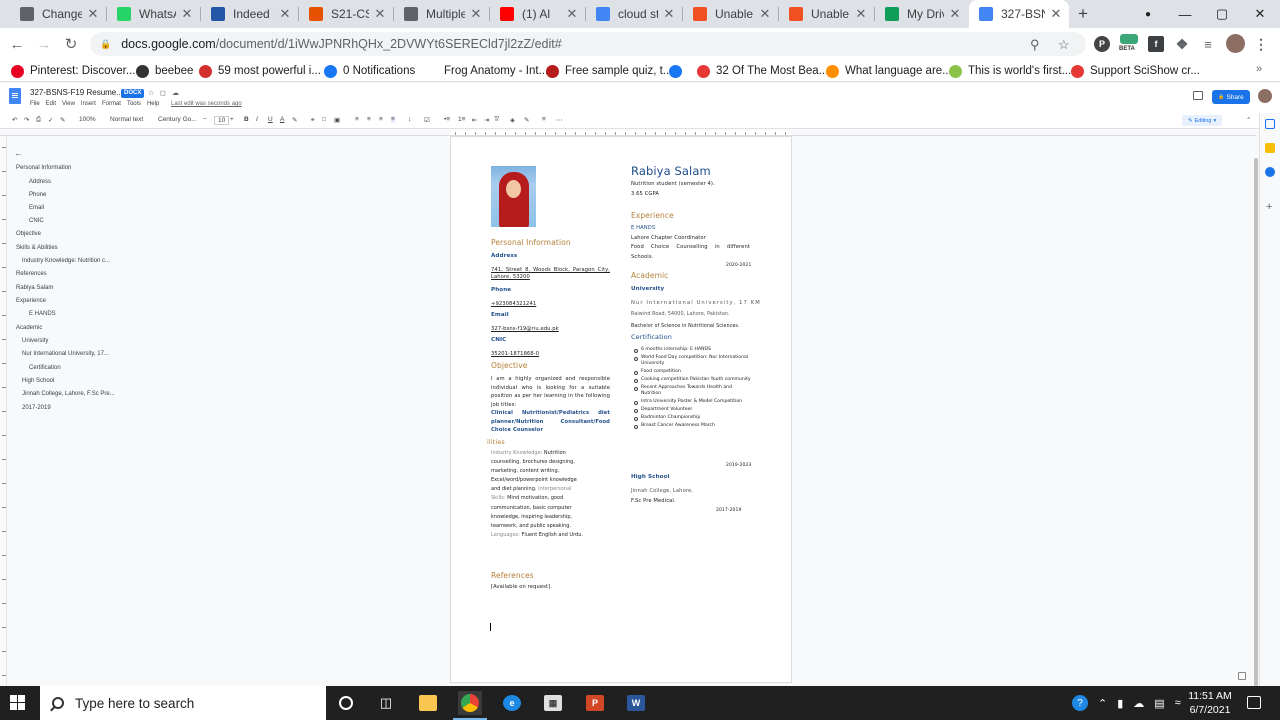 This screenshot has width=1280, height=720. I want to click on font-size-increase-button: +, so click(232, 119).